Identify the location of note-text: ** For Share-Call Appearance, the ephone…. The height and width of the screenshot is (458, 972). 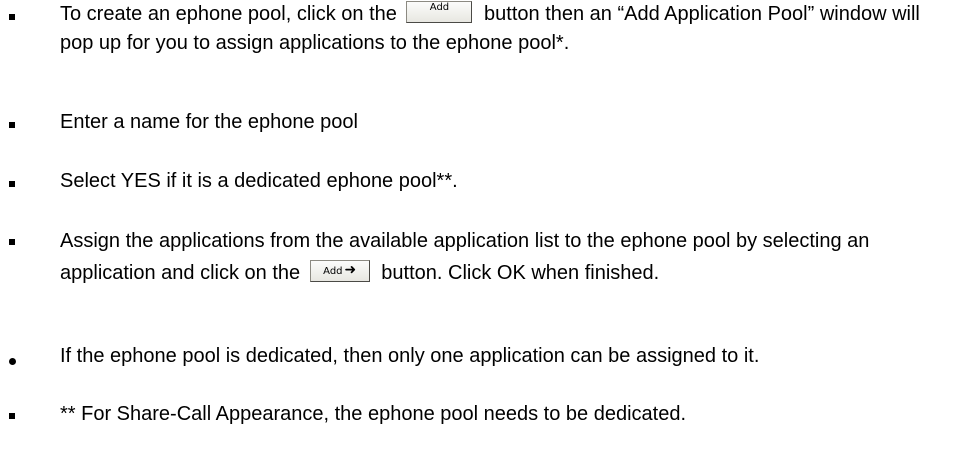
(373, 414).